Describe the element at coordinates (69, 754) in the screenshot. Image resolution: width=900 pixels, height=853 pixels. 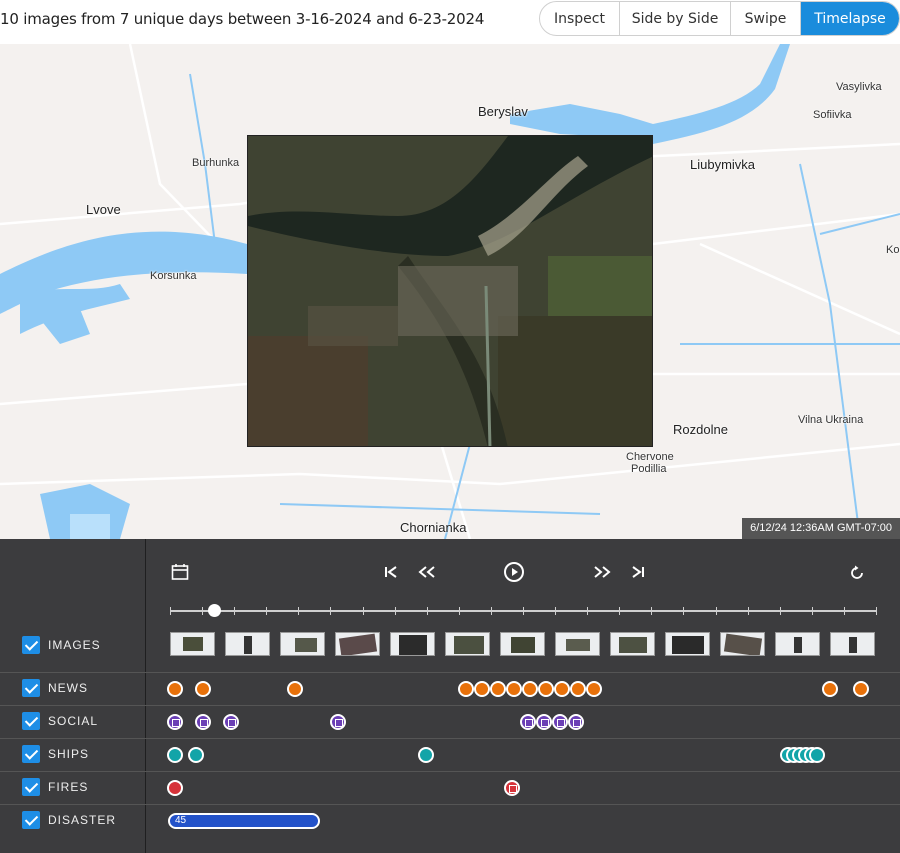
I see `category-label: SHIPS` at that location.